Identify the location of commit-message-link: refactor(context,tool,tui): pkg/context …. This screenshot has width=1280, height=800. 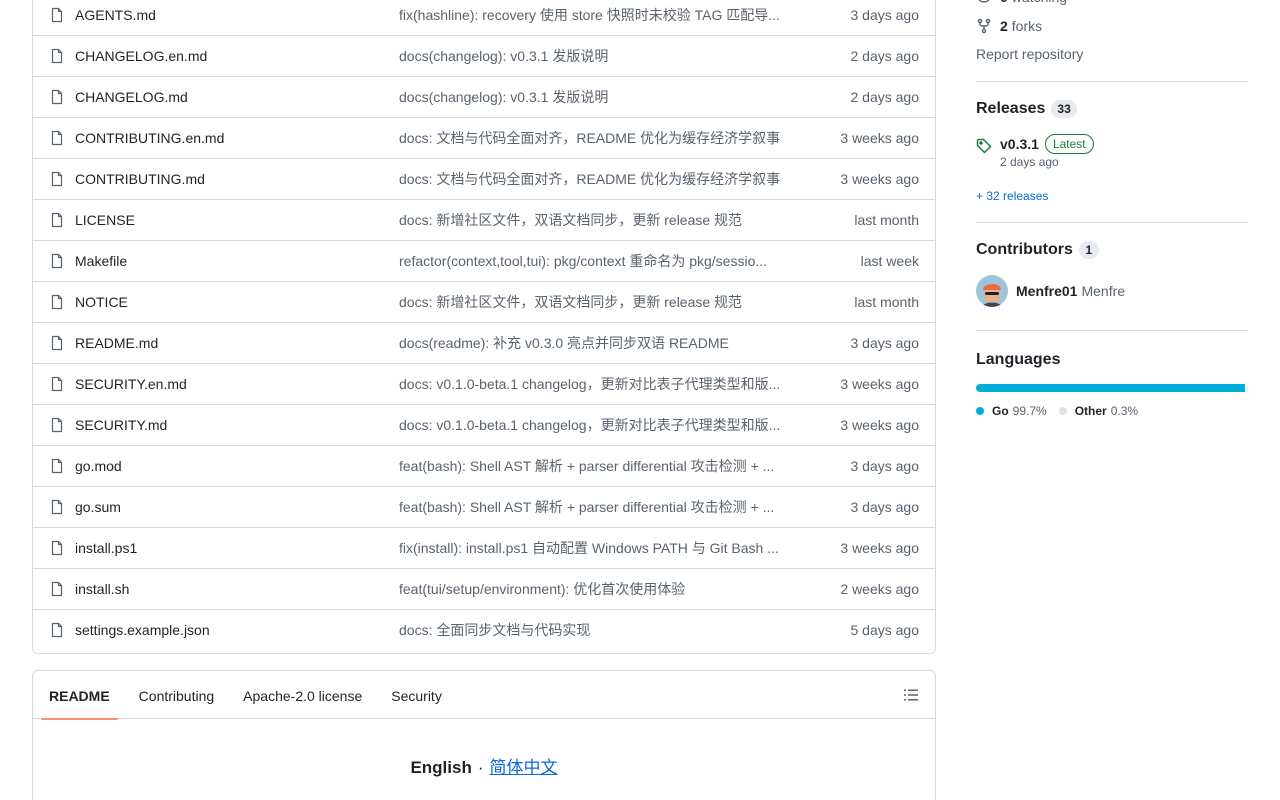
(593, 261).